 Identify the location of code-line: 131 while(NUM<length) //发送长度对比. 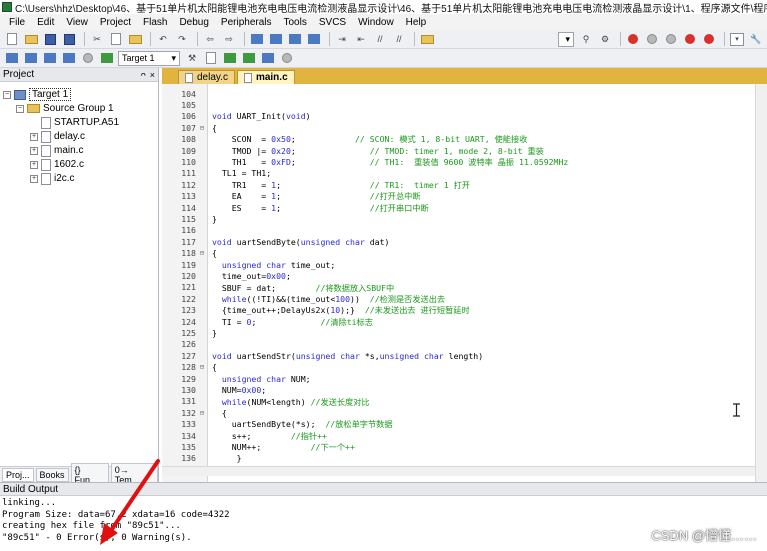
(265, 401).